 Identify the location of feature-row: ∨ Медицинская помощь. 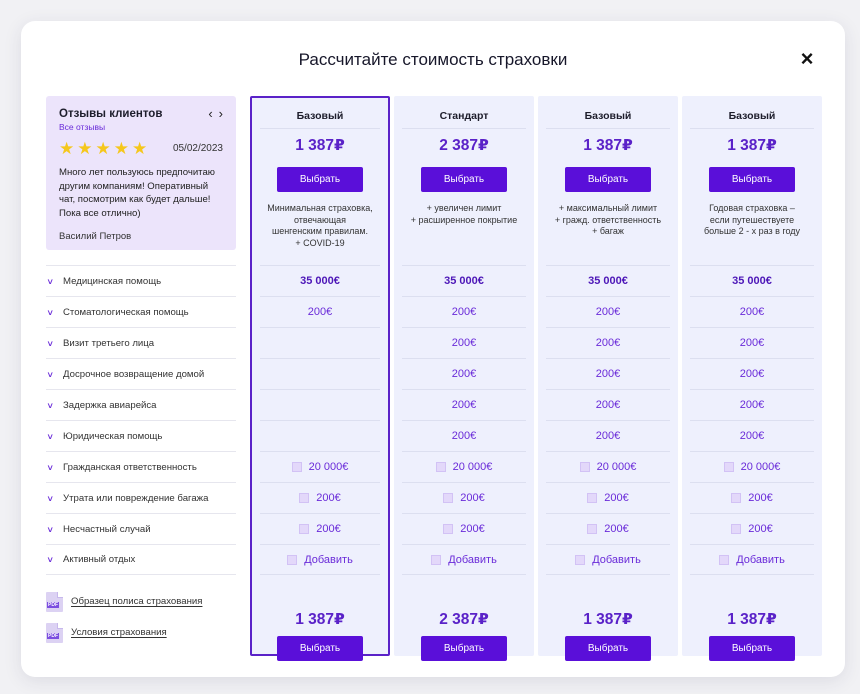
(141, 280).